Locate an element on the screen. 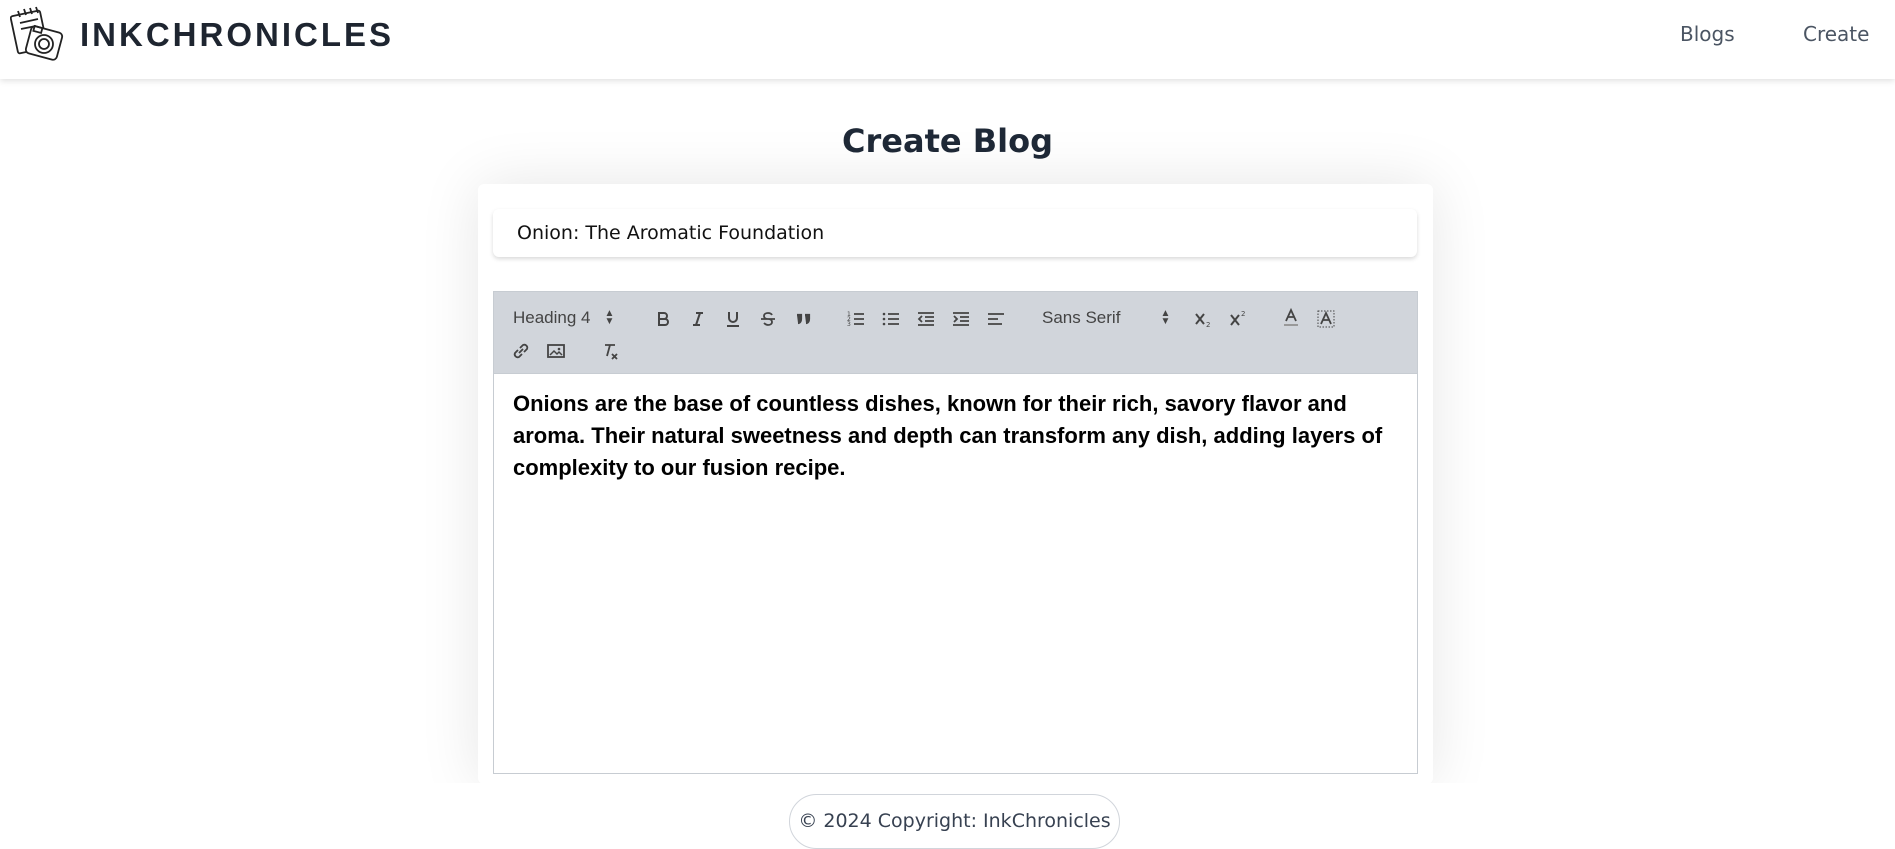  blockquote-button is located at coordinates (803, 319).